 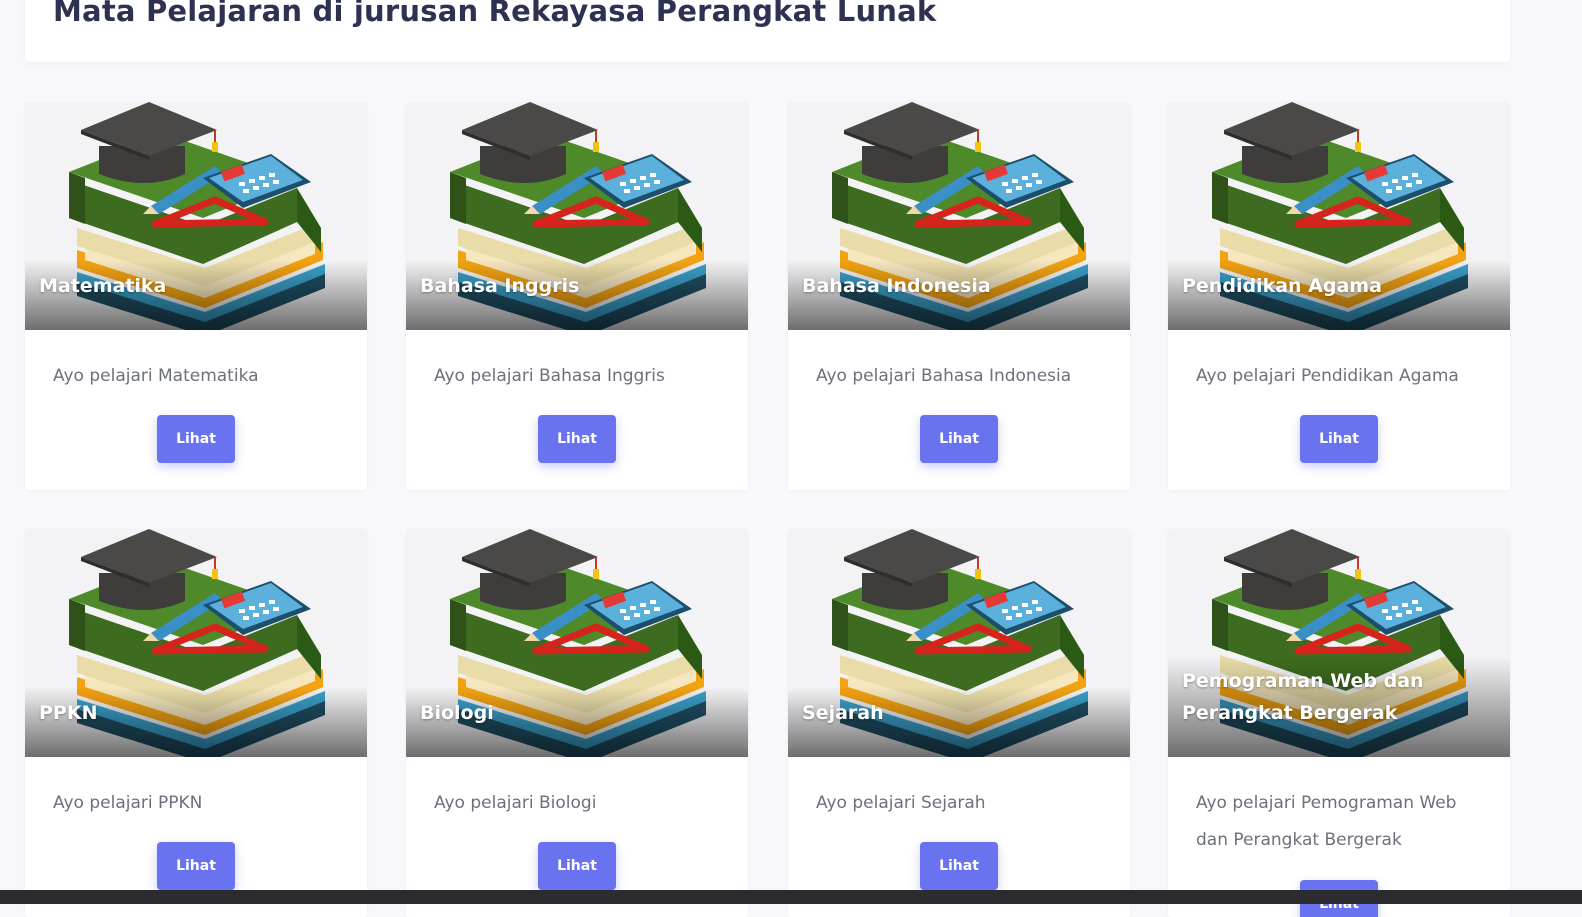 I want to click on course-image: Biologi, so click(x=577, y=643).